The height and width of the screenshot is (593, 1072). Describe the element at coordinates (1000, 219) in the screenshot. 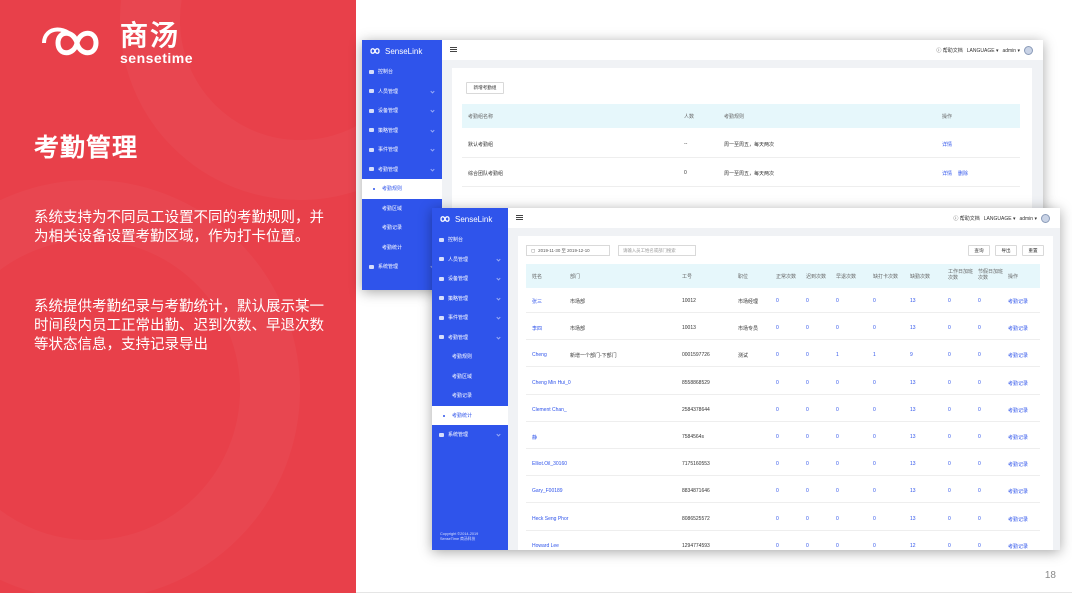

I see `language-dropdown: LANGUAGE ▾` at that location.